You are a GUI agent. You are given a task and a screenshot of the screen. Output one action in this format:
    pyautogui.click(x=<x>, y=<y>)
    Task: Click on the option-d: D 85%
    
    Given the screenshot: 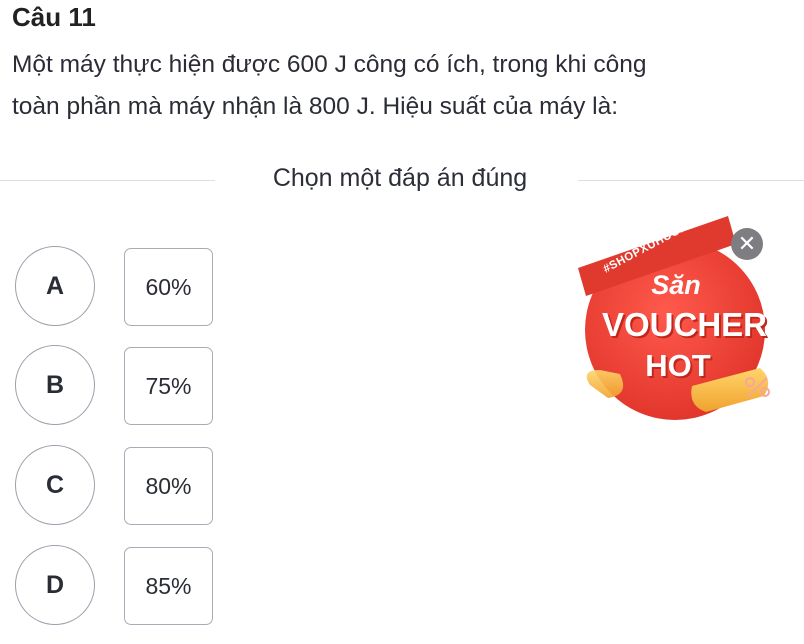 What is the action you would take?
    pyautogui.click(x=120, y=585)
    